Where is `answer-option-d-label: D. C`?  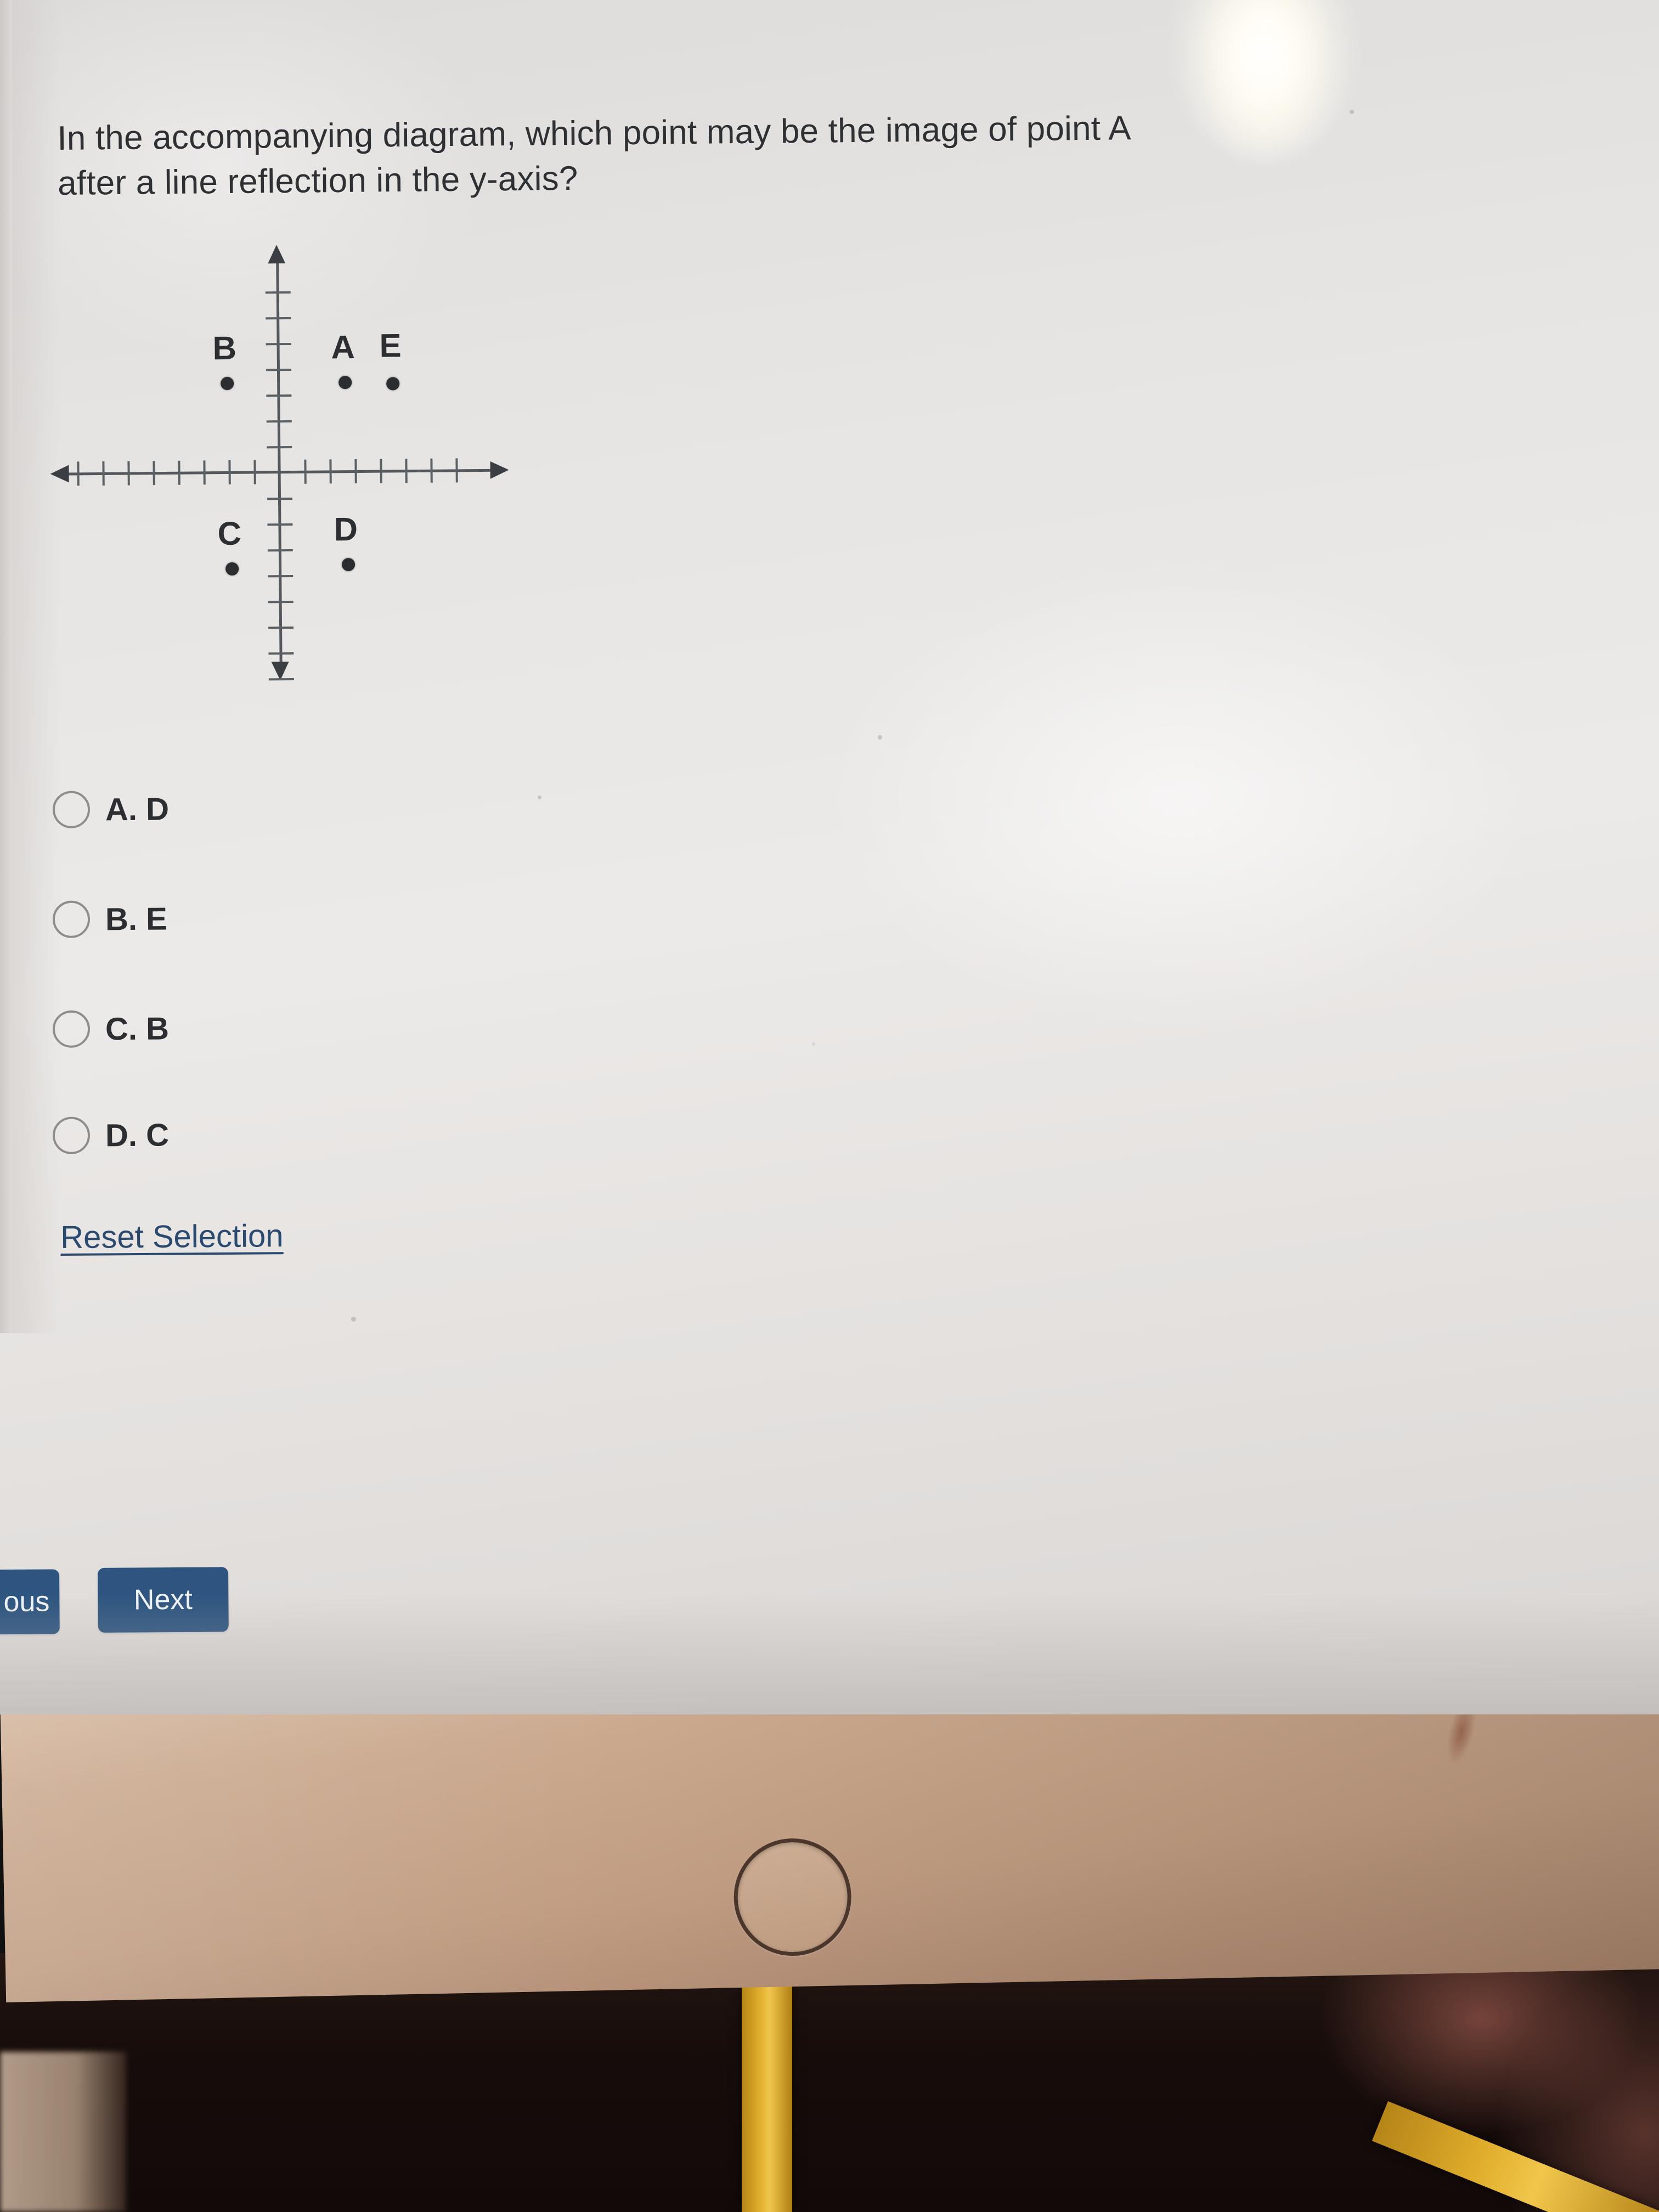 answer-option-d-label: D. C is located at coordinates (137, 1135).